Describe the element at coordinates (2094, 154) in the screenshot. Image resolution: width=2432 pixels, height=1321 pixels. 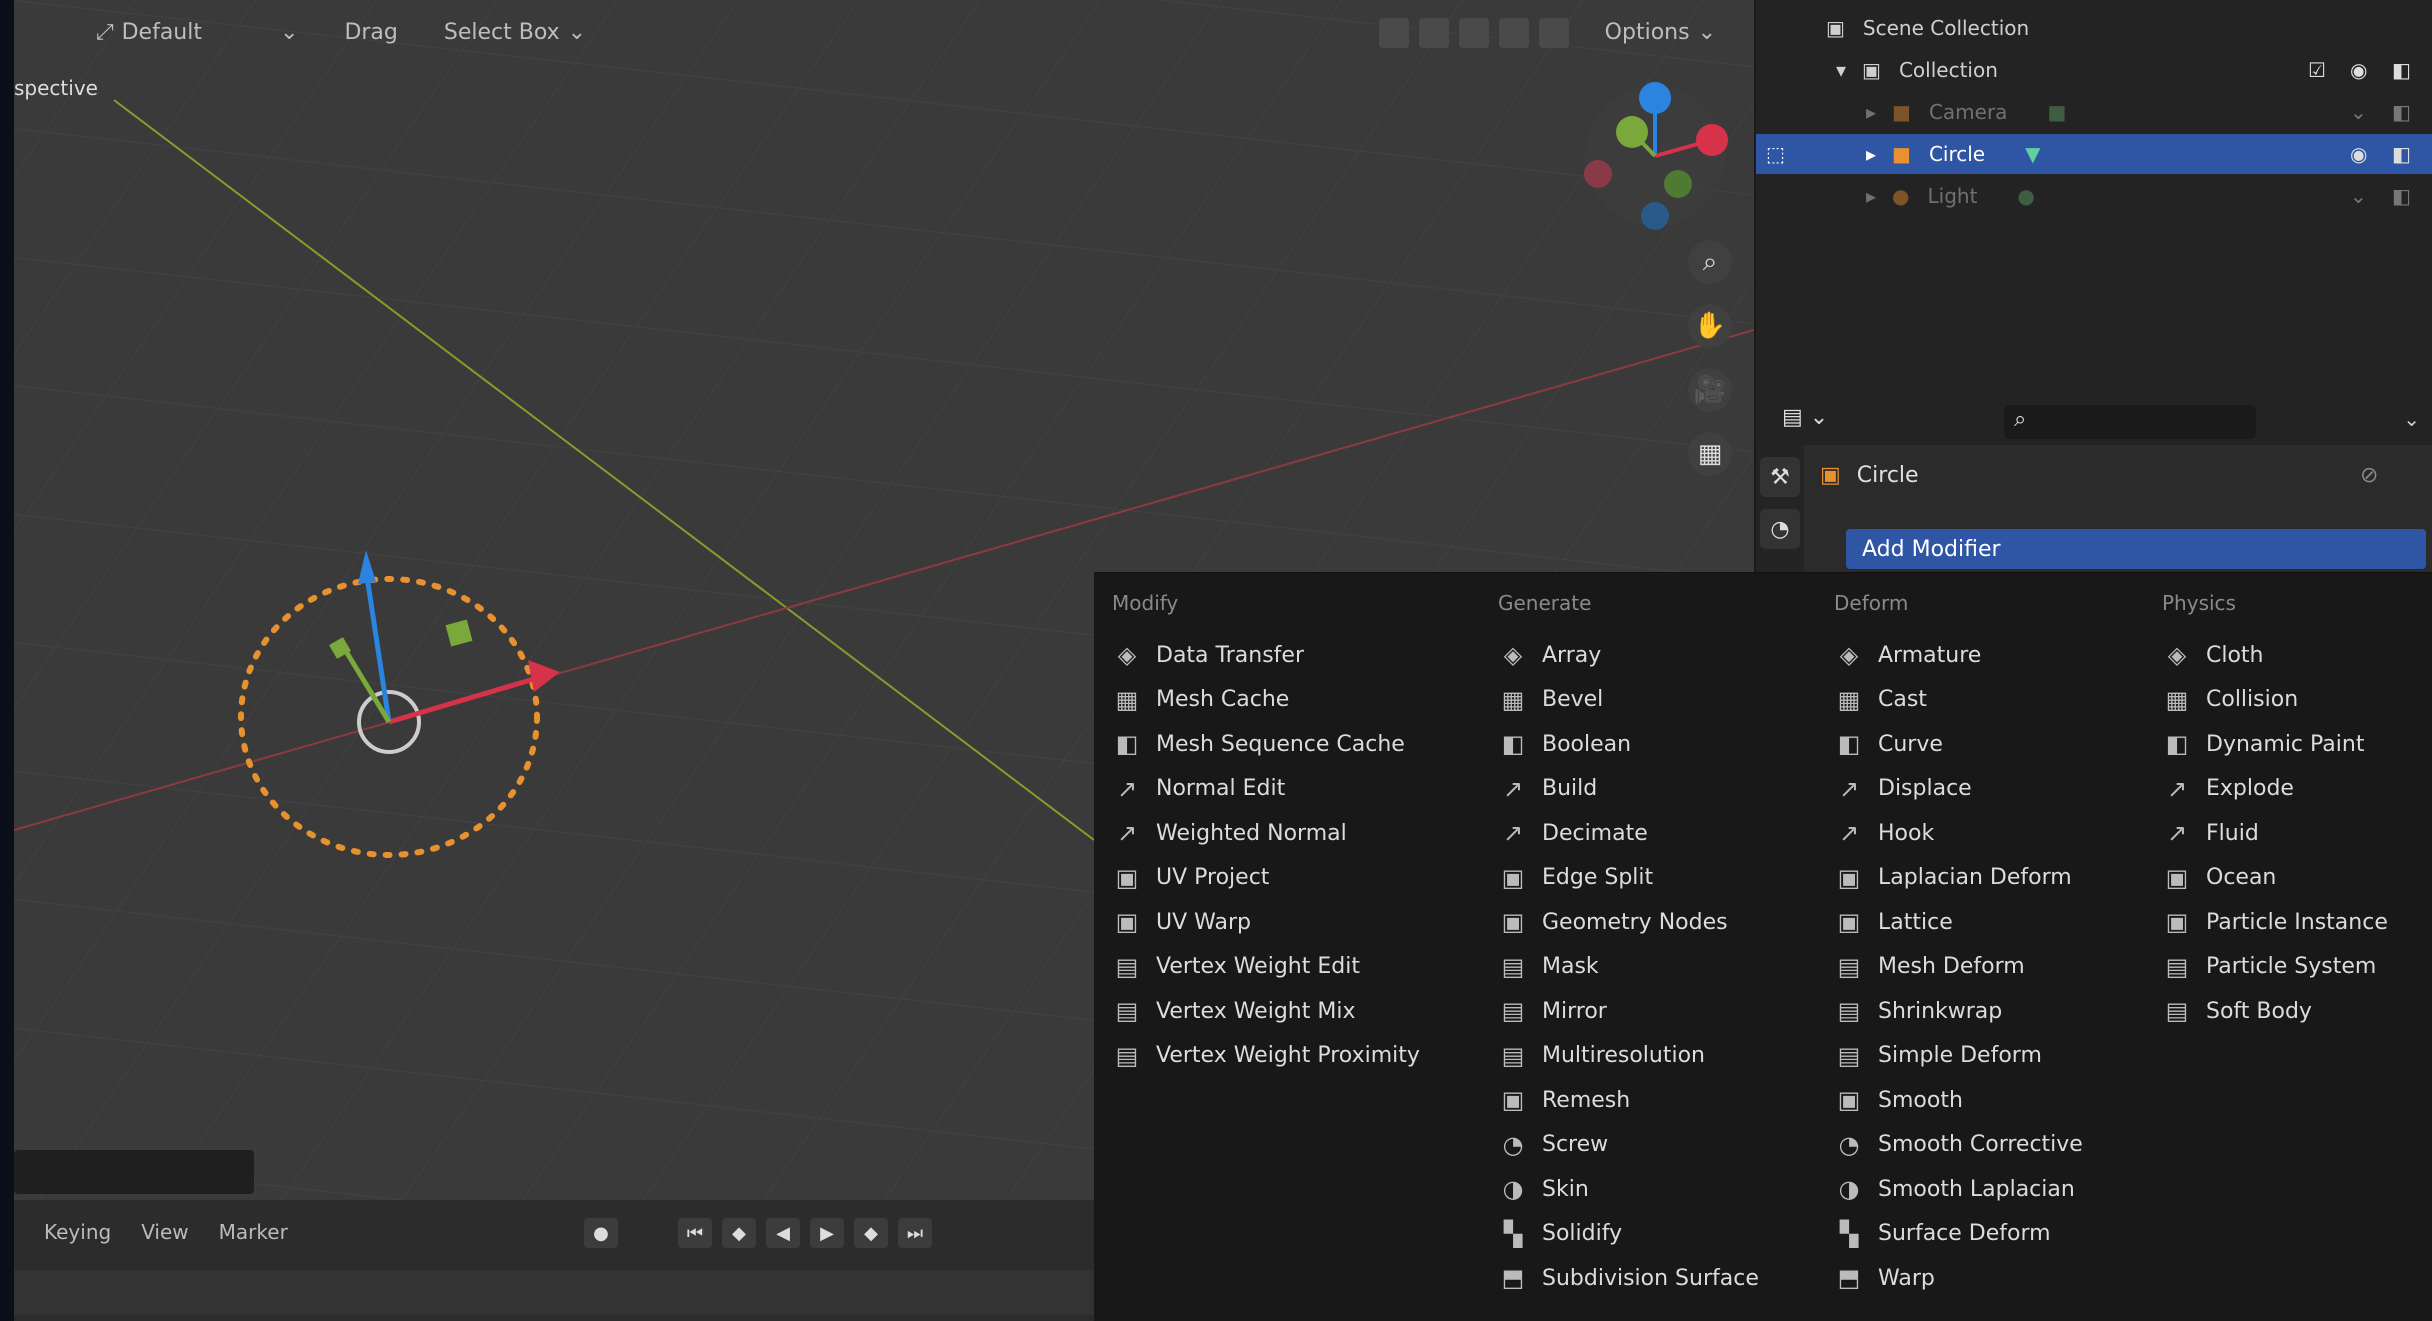
I see `outliner-circle: ⬚ ▸ ■ Circle ▼ ◉ ◧` at that location.